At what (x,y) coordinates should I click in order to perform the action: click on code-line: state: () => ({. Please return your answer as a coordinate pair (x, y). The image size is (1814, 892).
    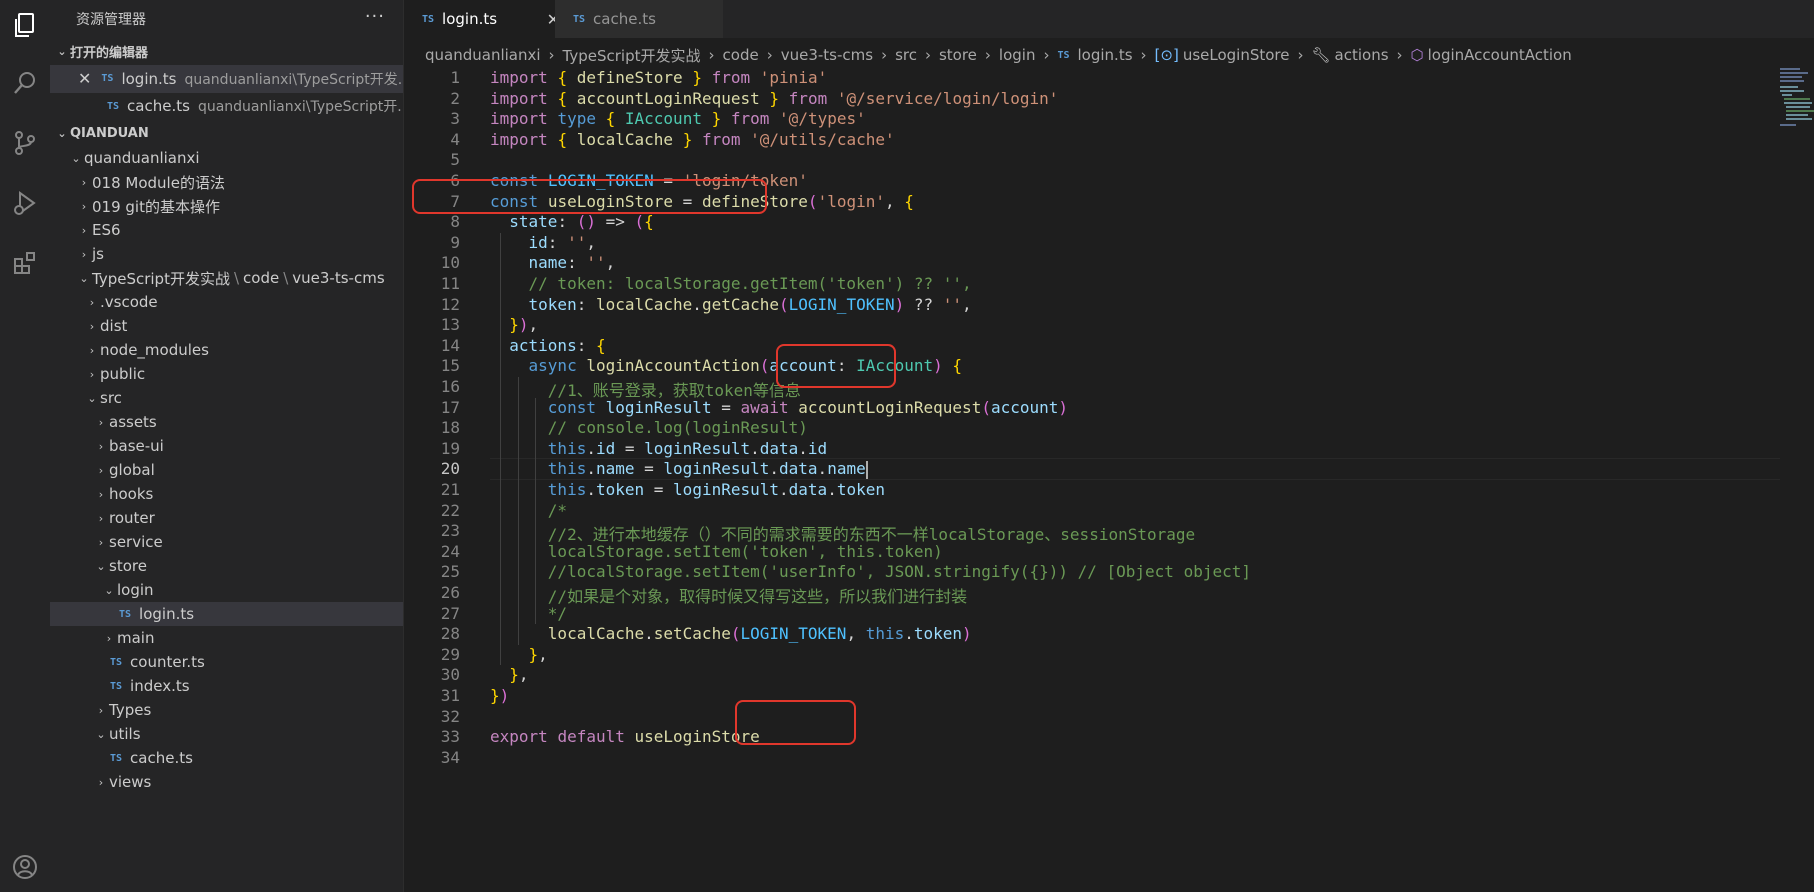
    Looking at the image, I should click on (572, 221).